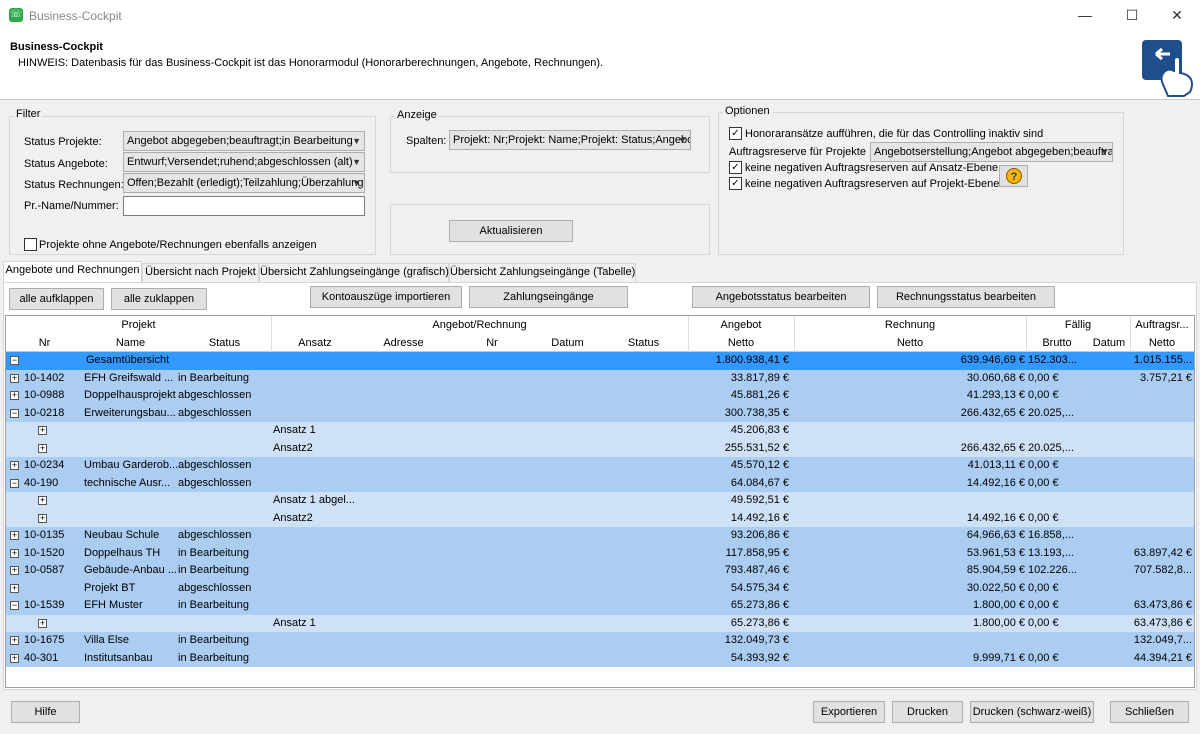 This screenshot has width=1200, height=734. What do you see at coordinates (130, 343) in the screenshot?
I see `col-header-name: Name` at bounding box center [130, 343].